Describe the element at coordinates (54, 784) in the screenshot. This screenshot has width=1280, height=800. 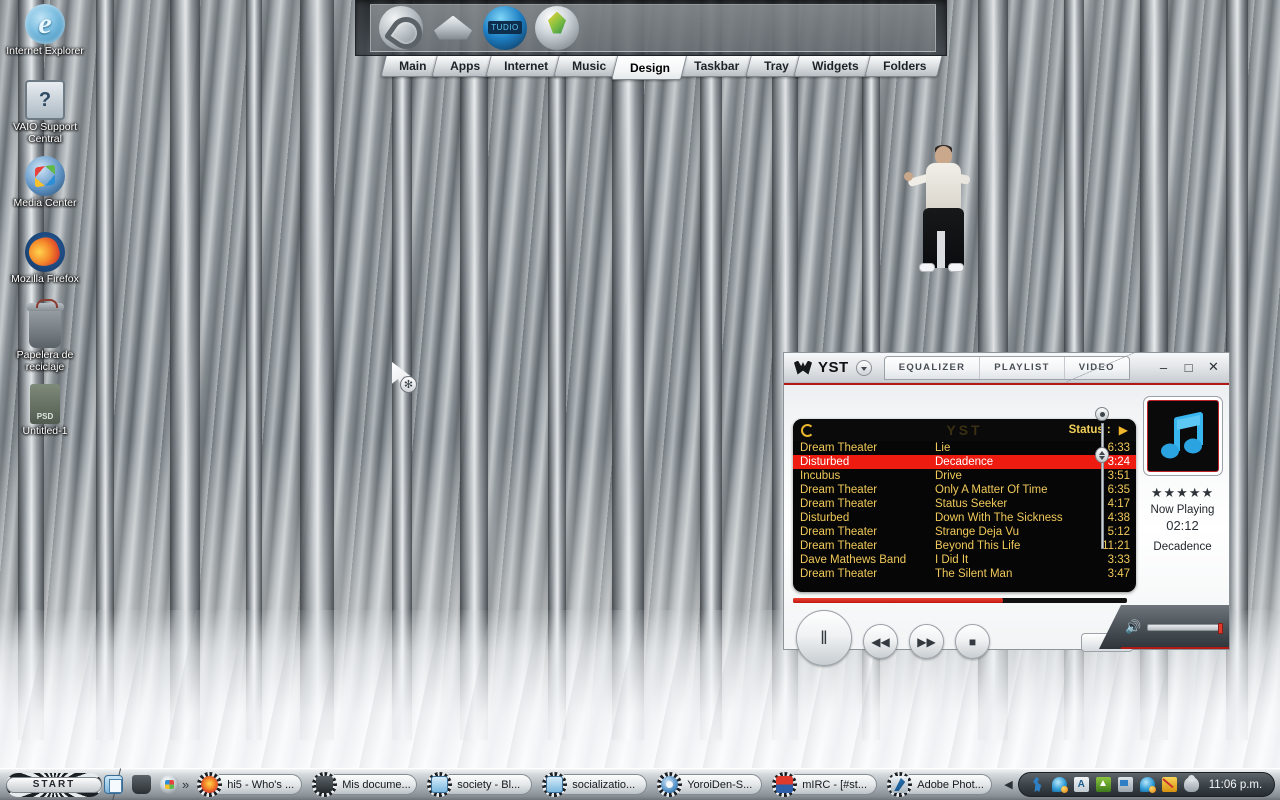
I see `start-button: START` at that location.